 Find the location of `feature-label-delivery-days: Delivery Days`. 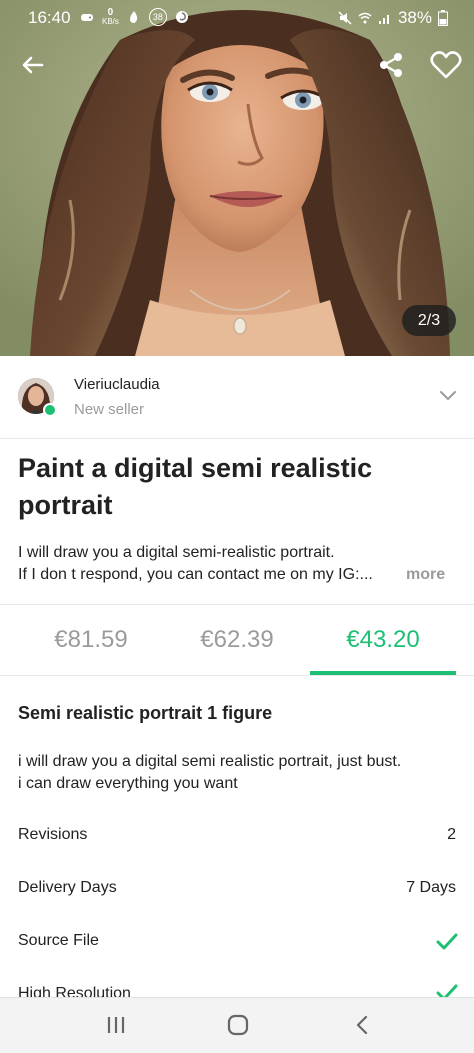

feature-label-delivery-days: Delivery Days is located at coordinates (67, 887).